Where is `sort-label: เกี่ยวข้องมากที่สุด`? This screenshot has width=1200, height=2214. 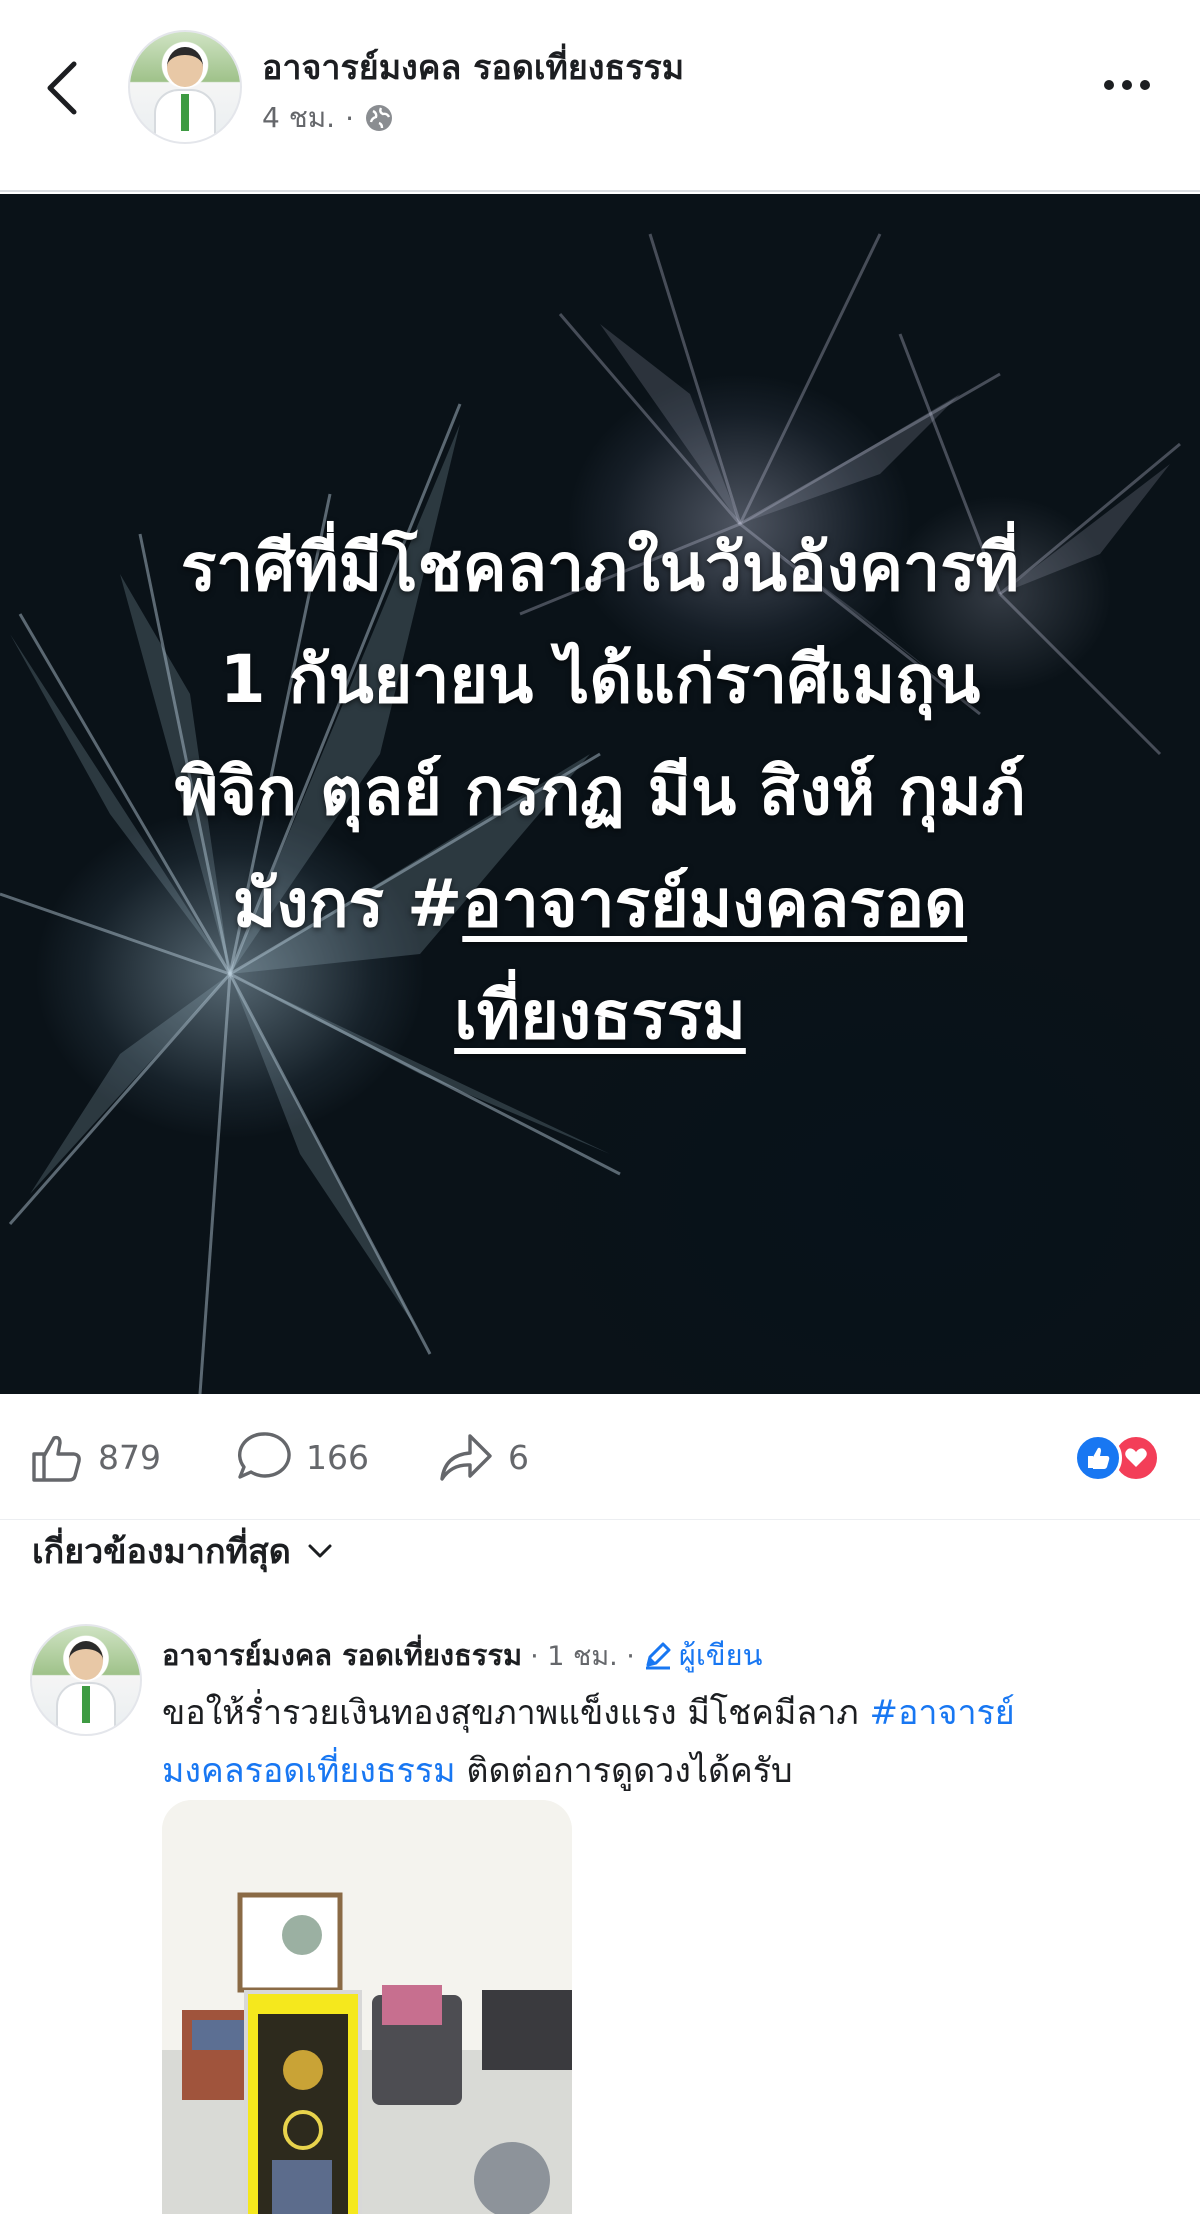 sort-label: เกี่ยวข้องมากที่สุด is located at coordinates (161, 1552).